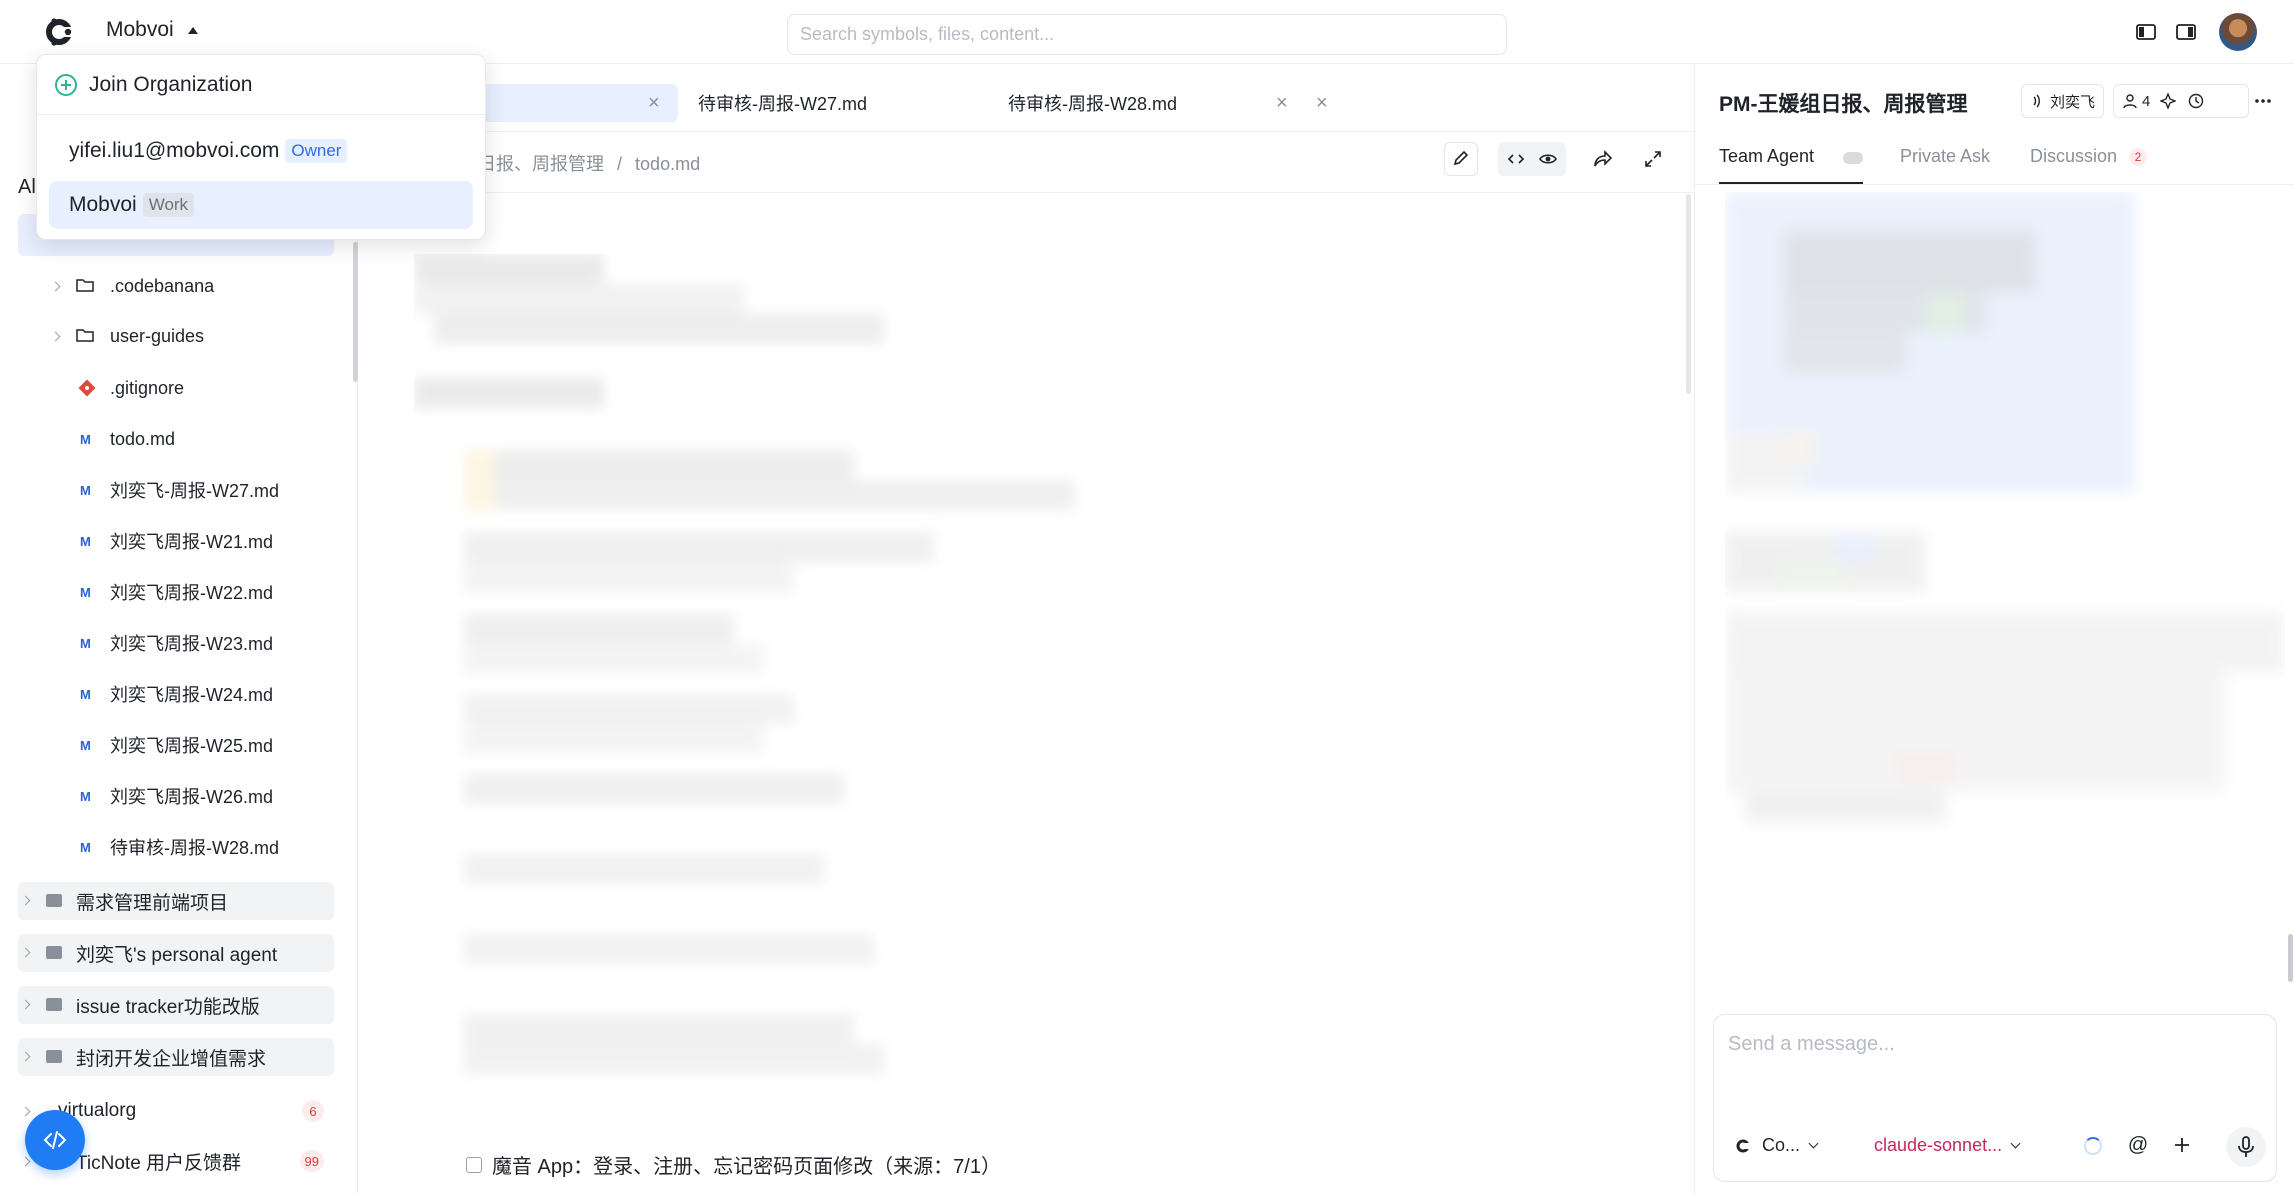 The width and height of the screenshot is (2294, 1194). I want to click on plus-icon, so click(2182, 1145).